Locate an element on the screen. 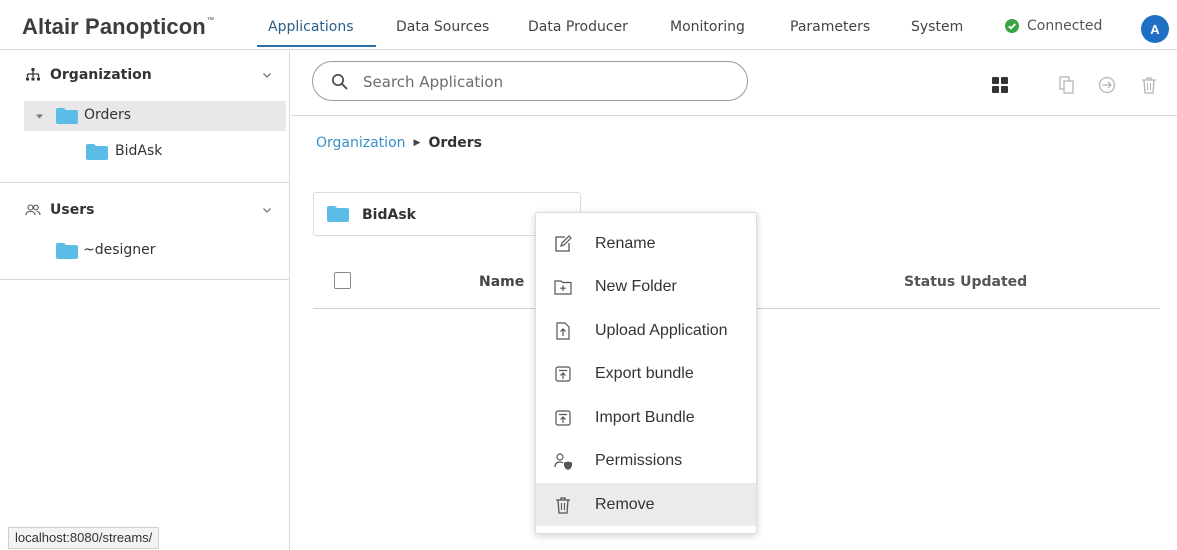 This screenshot has width=1177, height=550. menu-item-rename: Rename is located at coordinates (646, 243).